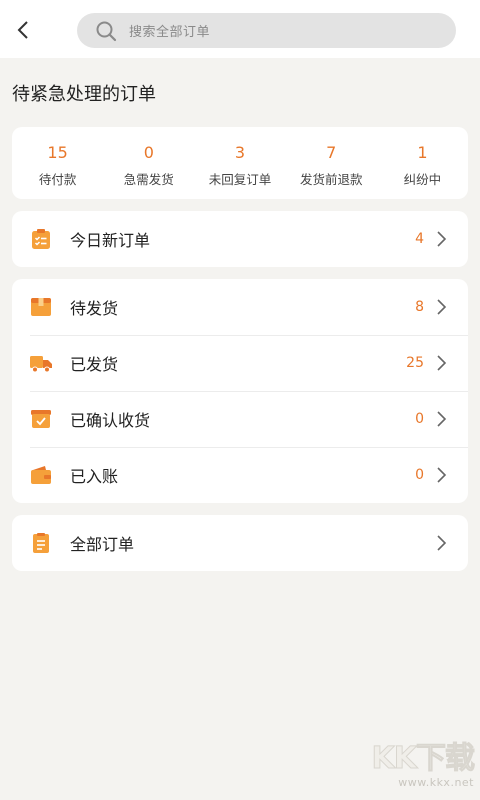 The image size is (480, 800). I want to click on box-icon, so click(41, 307).